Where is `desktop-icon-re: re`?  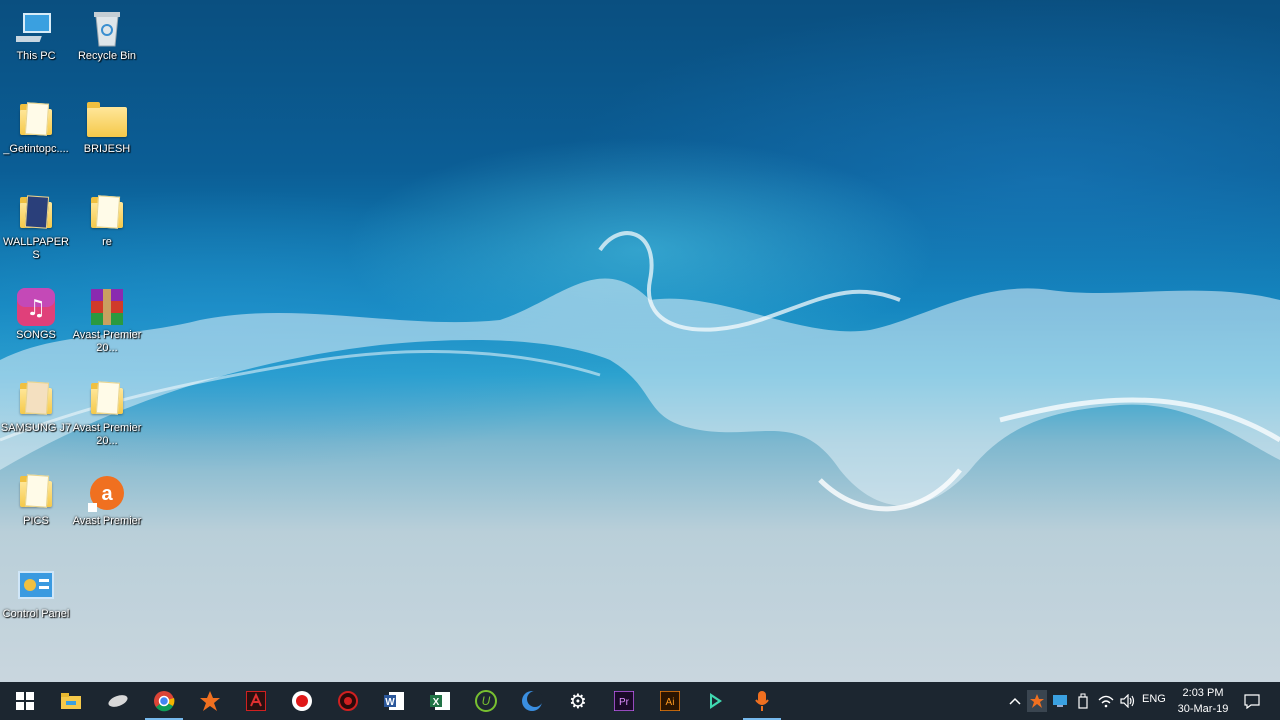 desktop-icon-re: re is located at coordinates (107, 221).